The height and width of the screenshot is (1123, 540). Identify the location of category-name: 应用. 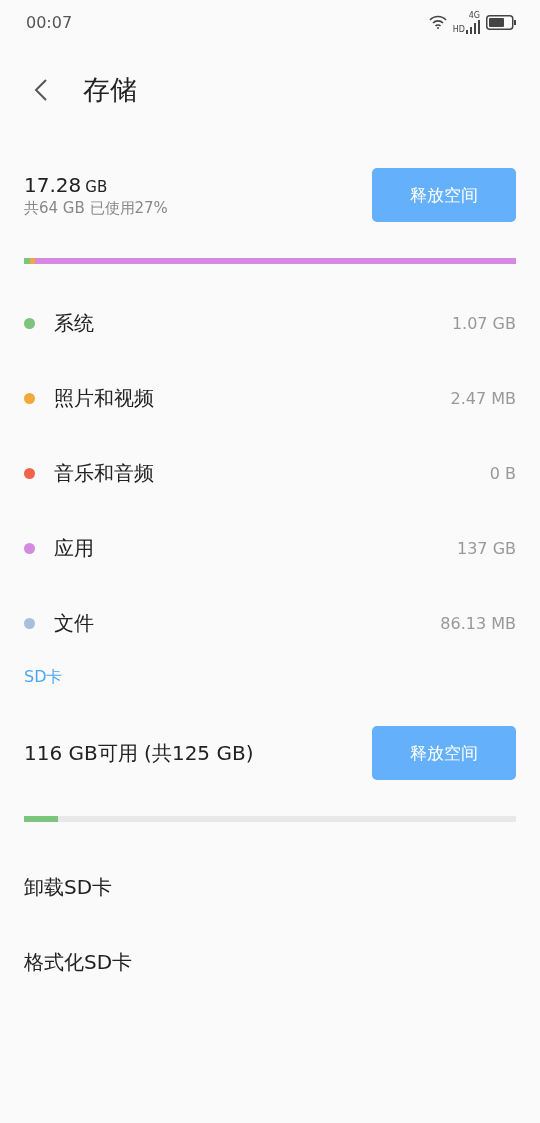
(74, 548).